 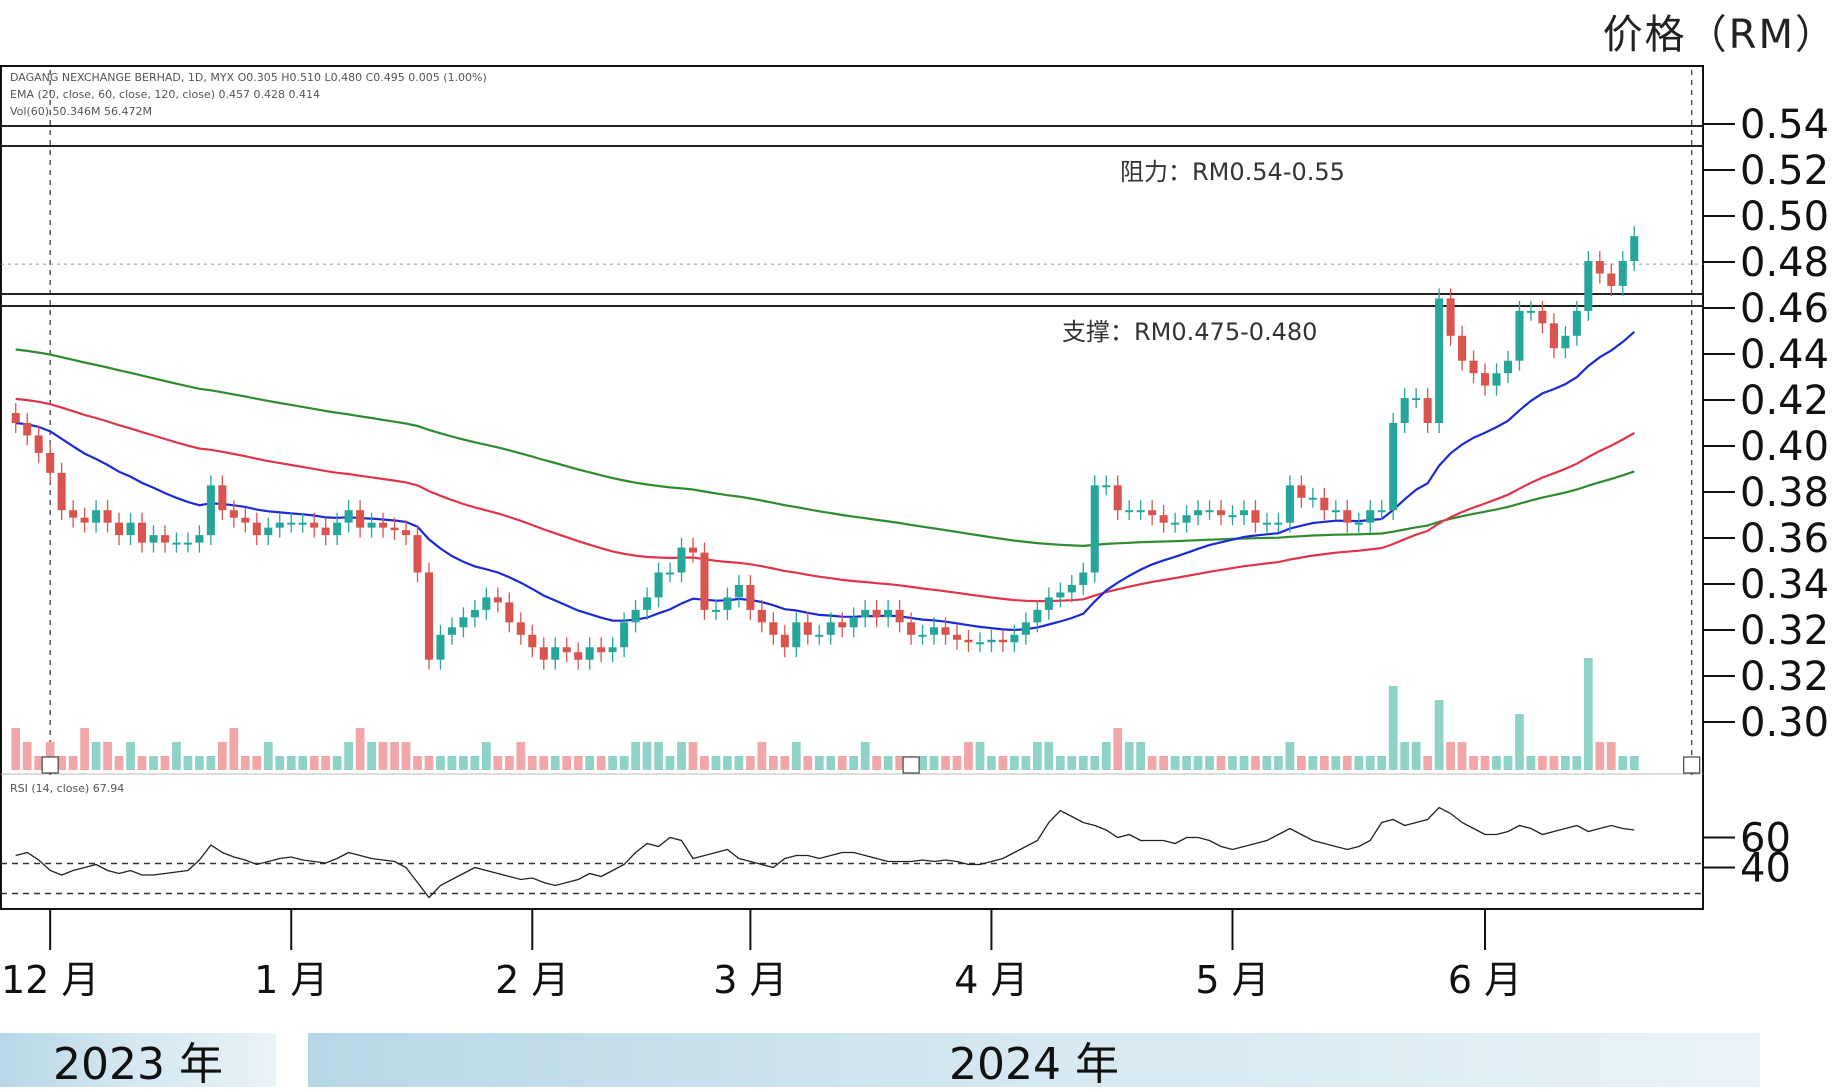 I want to click on resistance-label: 阻力：RM0.54-0.55, so click(x=1232, y=172).